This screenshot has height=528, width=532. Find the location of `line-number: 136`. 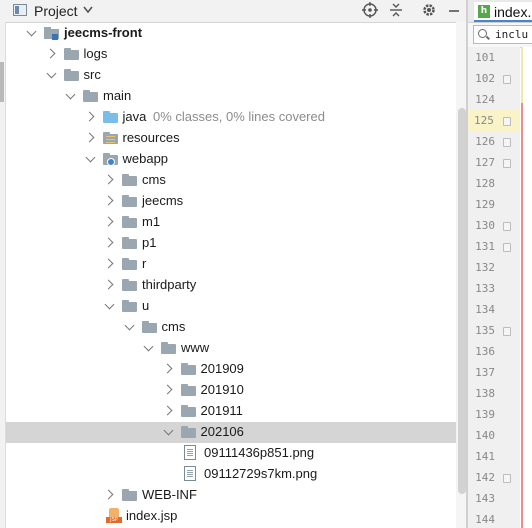

line-number: 136 is located at coordinates (481, 351).